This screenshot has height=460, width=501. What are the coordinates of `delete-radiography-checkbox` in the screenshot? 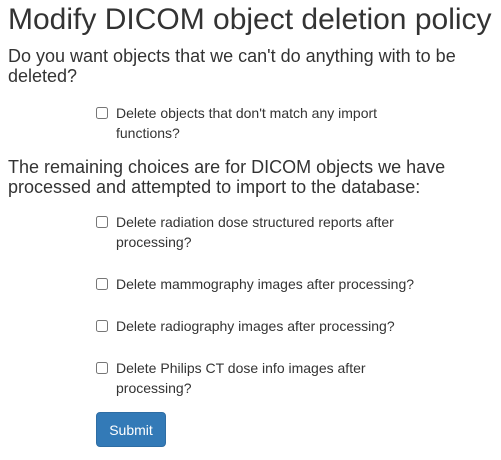 It's located at (102, 326).